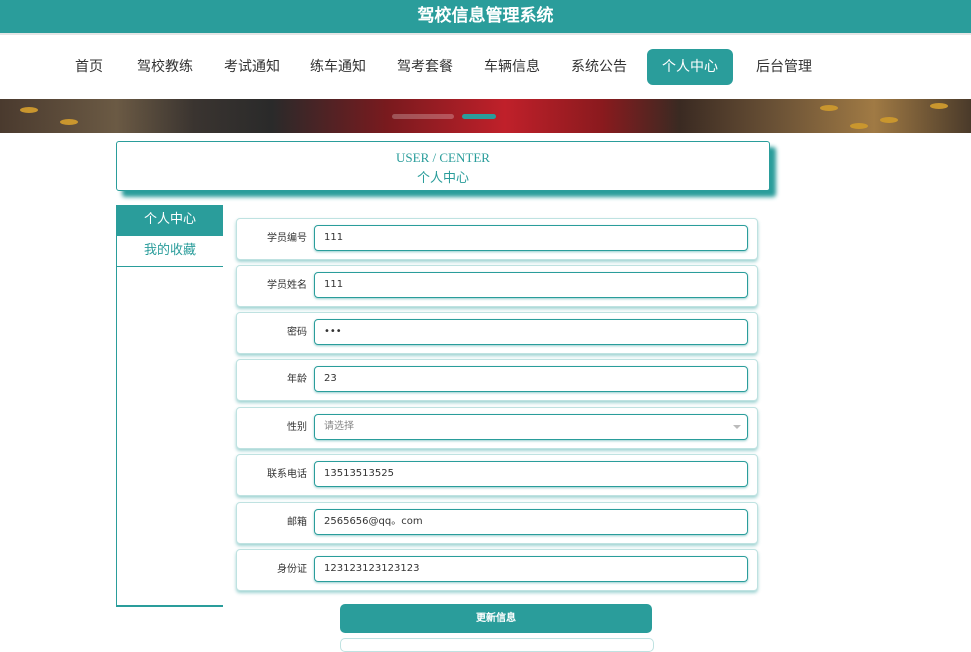 The image size is (971, 652). Describe the element at coordinates (496, 618) in the screenshot. I see `update-info-button: 更新信息` at that location.